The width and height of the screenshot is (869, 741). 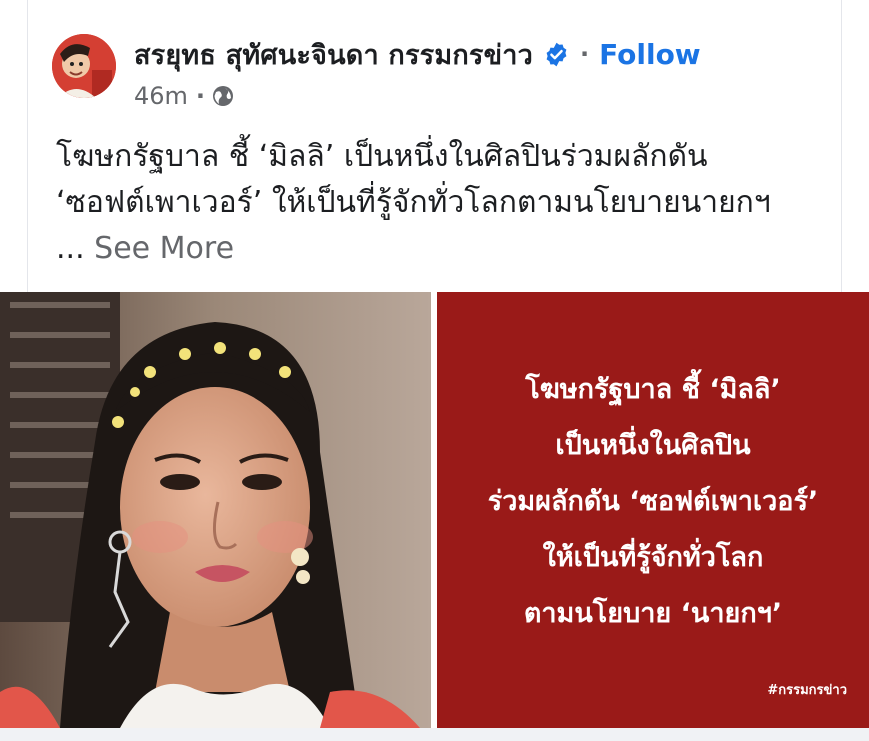 What do you see at coordinates (223, 96) in the screenshot?
I see `globe-icon` at bounding box center [223, 96].